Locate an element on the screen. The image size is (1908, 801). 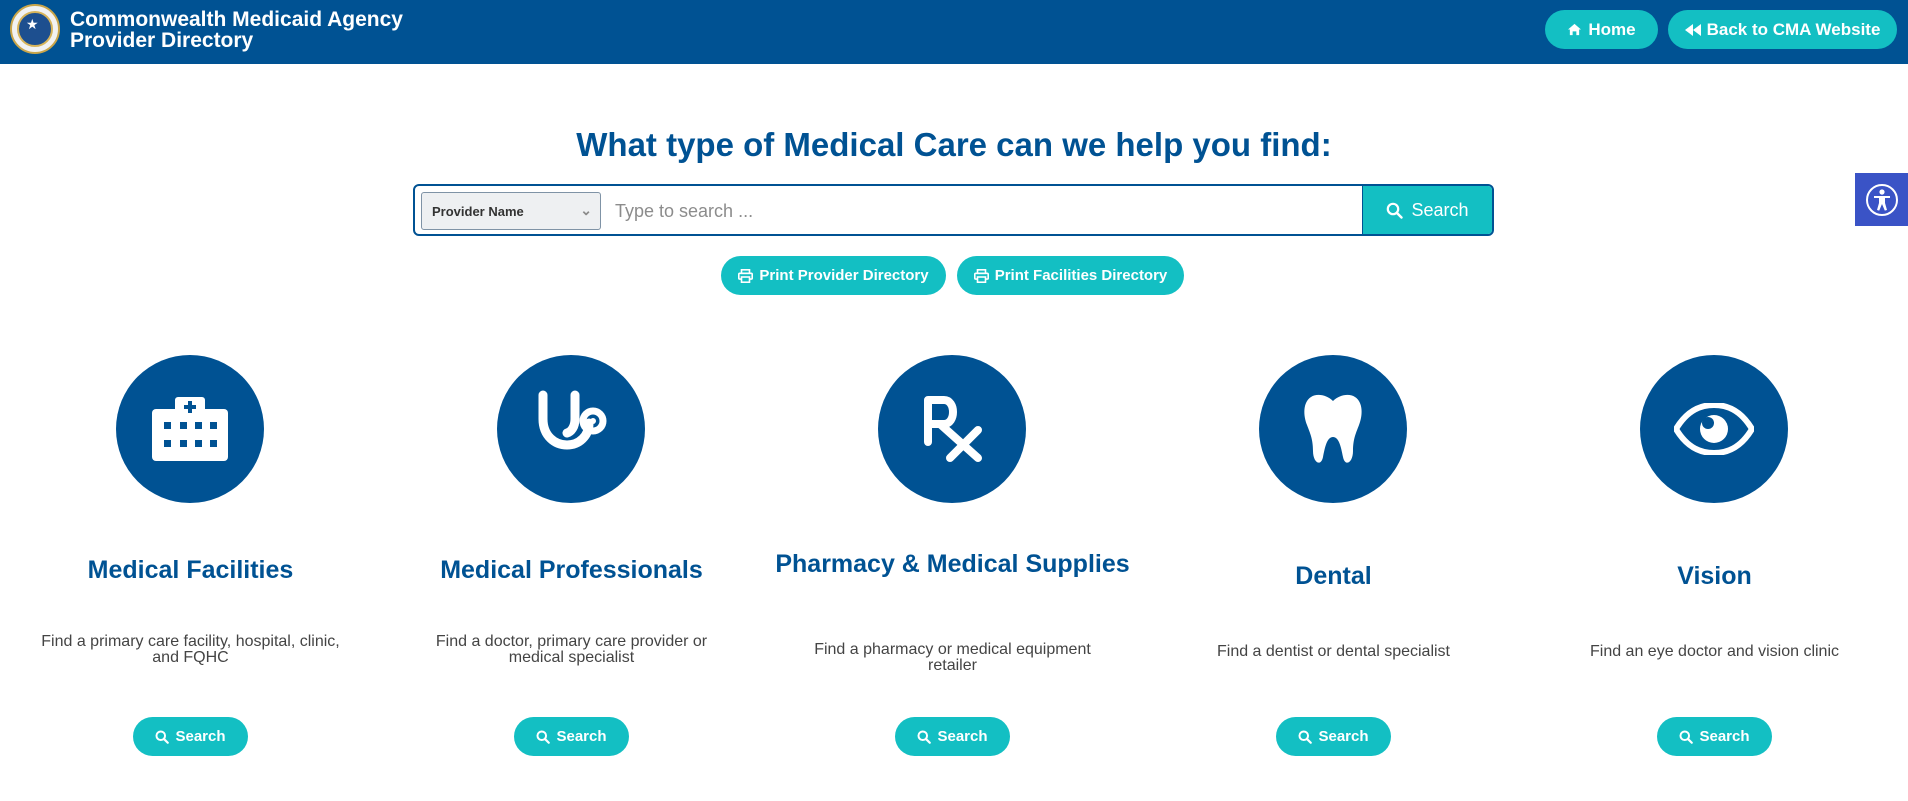
agency-seal-logo: ★ is located at coordinates (35, 29).